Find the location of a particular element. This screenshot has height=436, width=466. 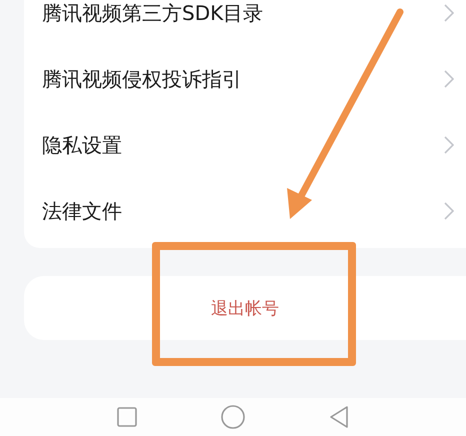

back-icon is located at coordinates (339, 417).